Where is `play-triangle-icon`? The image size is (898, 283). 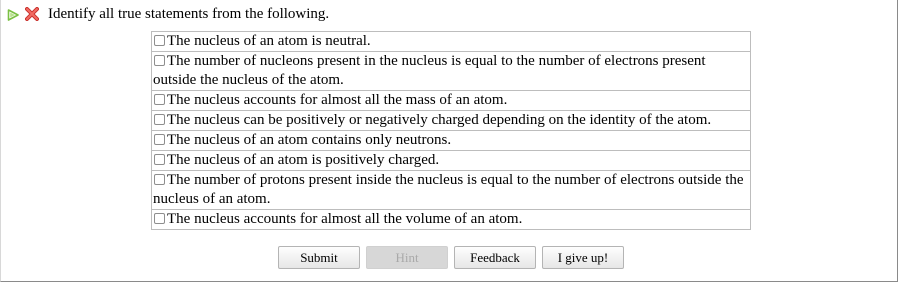
play-triangle-icon is located at coordinates (13, 14).